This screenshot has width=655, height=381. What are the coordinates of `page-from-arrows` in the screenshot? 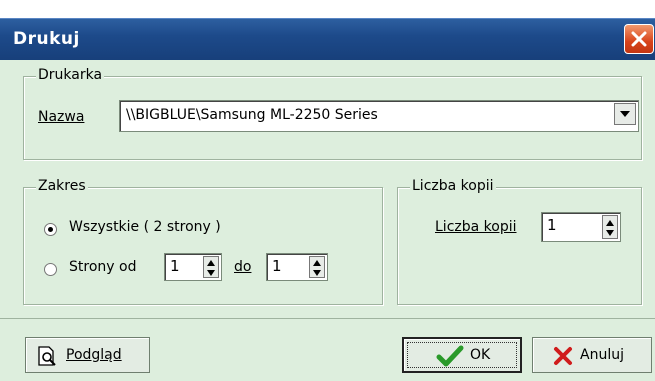 It's located at (211, 267).